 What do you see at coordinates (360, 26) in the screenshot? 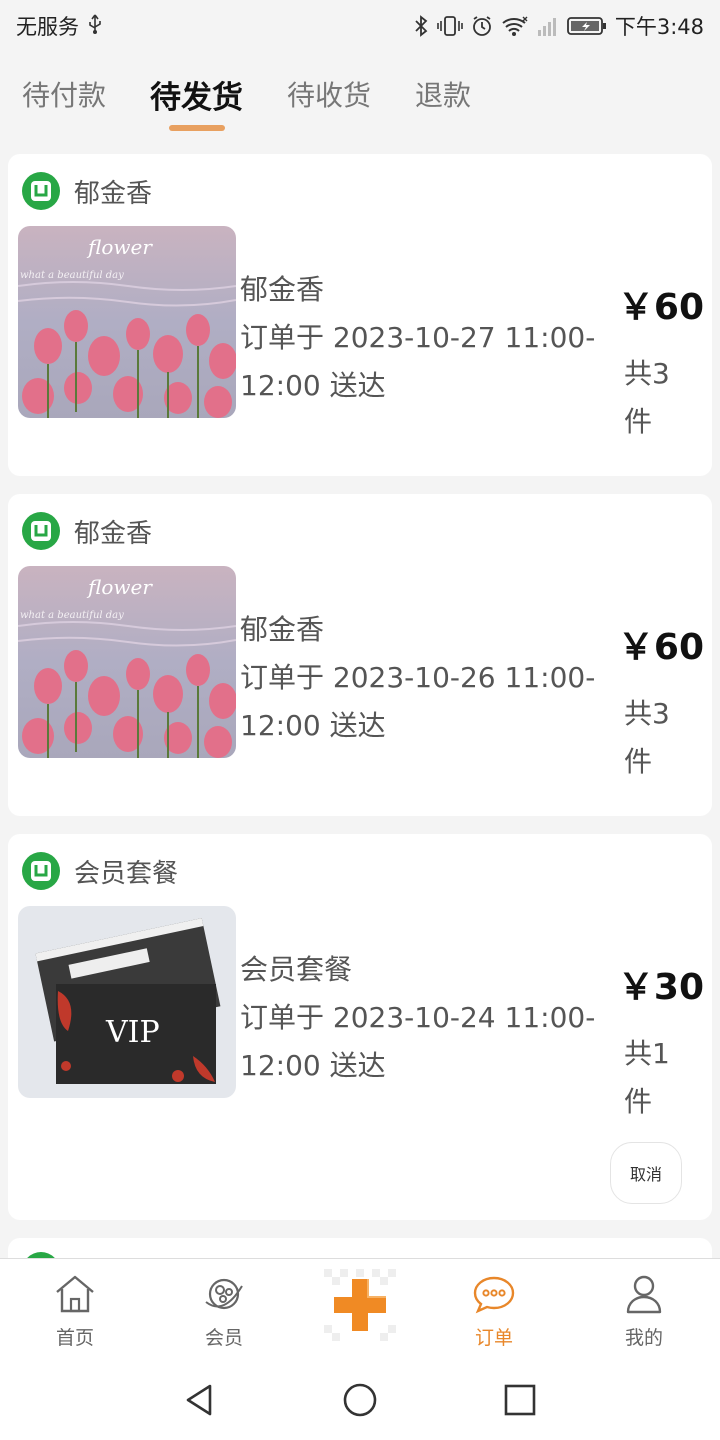
I see `status-bar: 无服务 下午3:48` at bounding box center [360, 26].